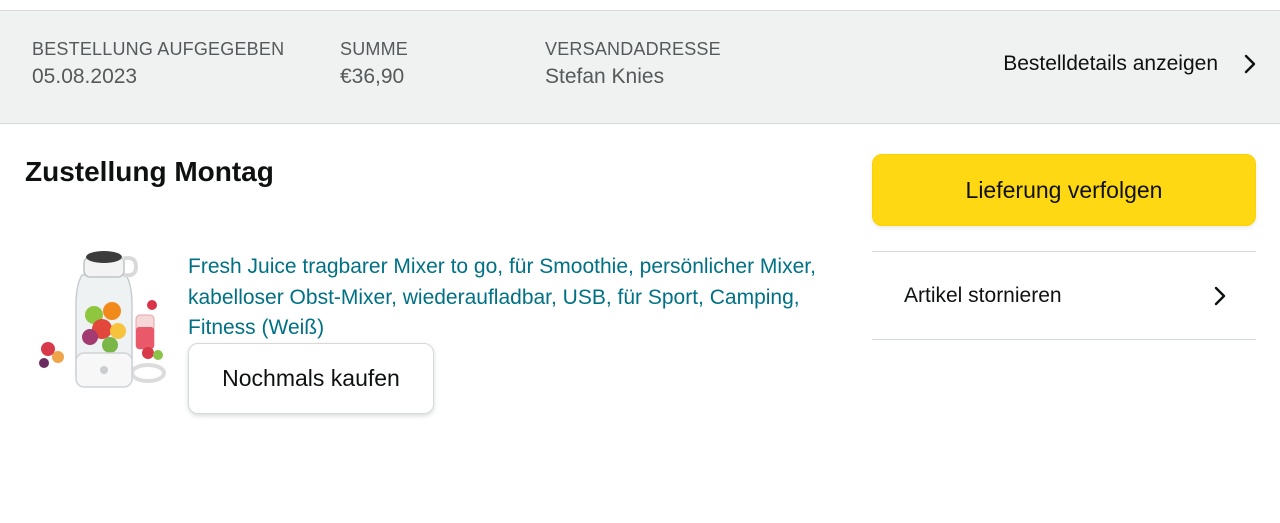 This screenshot has height=523, width=1280. What do you see at coordinates (149, 171) in the screenshot?
I see `delivery-status-title: Zustellung Montag` at bounding box center [149, 171].